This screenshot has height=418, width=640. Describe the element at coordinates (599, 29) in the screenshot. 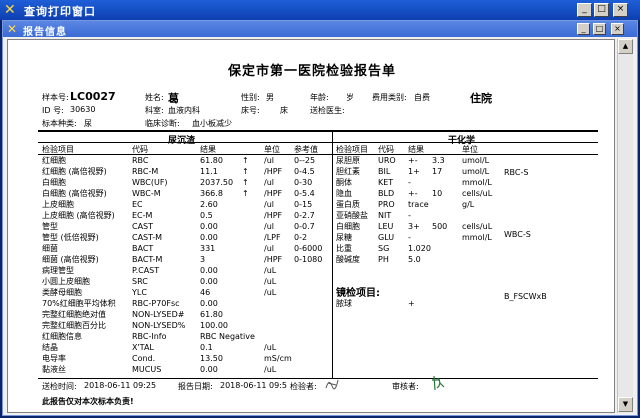

I see `panel-maximize-button: □` at that location.